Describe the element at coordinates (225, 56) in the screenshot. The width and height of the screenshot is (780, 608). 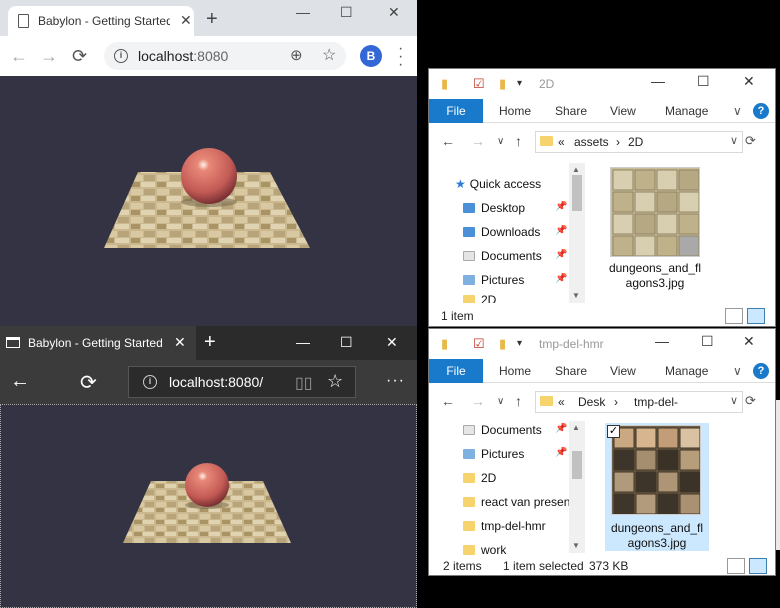
I see `omnibox: i localhost:8080 ⊕ ☆` at that location.